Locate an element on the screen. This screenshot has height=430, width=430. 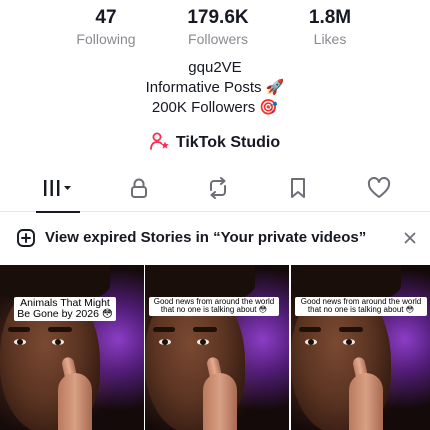
likes-stat: 1.8M Likes is located at coordinates (330, 27).